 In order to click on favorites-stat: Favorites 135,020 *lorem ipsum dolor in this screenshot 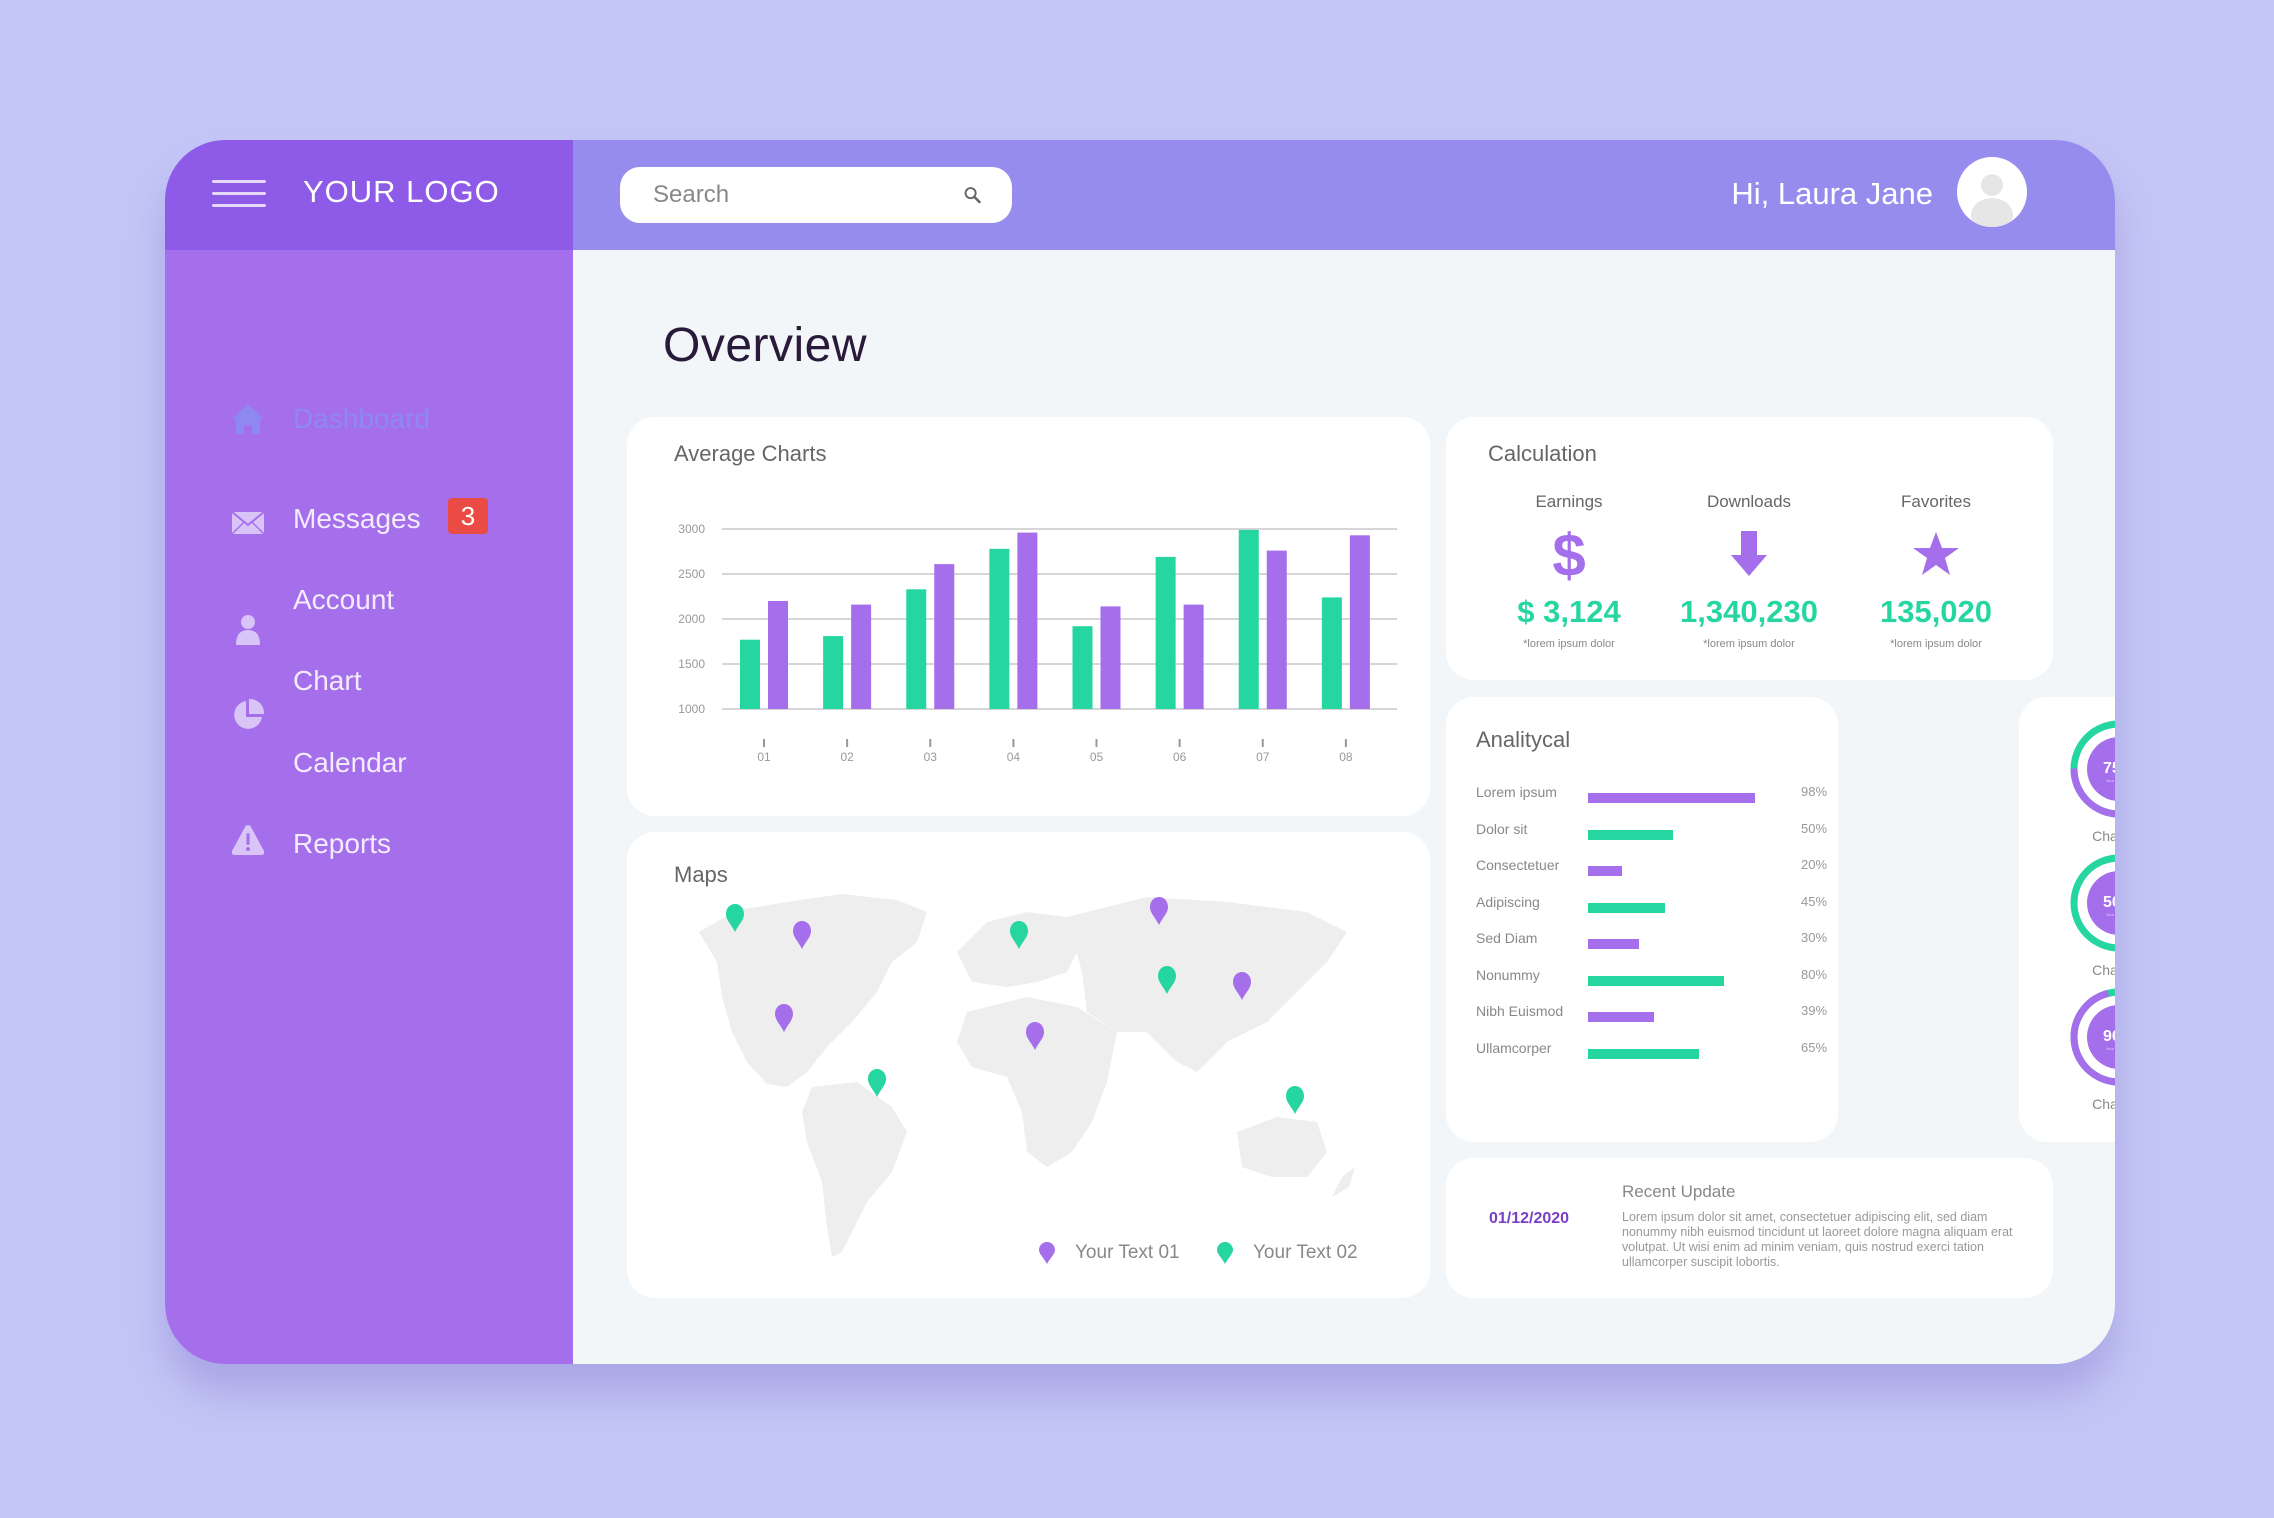, I will do `click(1936, 571)`.